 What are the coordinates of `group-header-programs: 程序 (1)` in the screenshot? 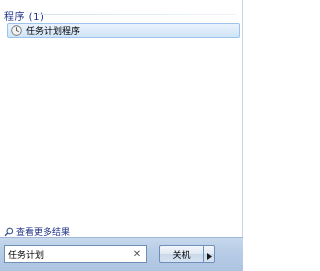 It's located at (24, 17).